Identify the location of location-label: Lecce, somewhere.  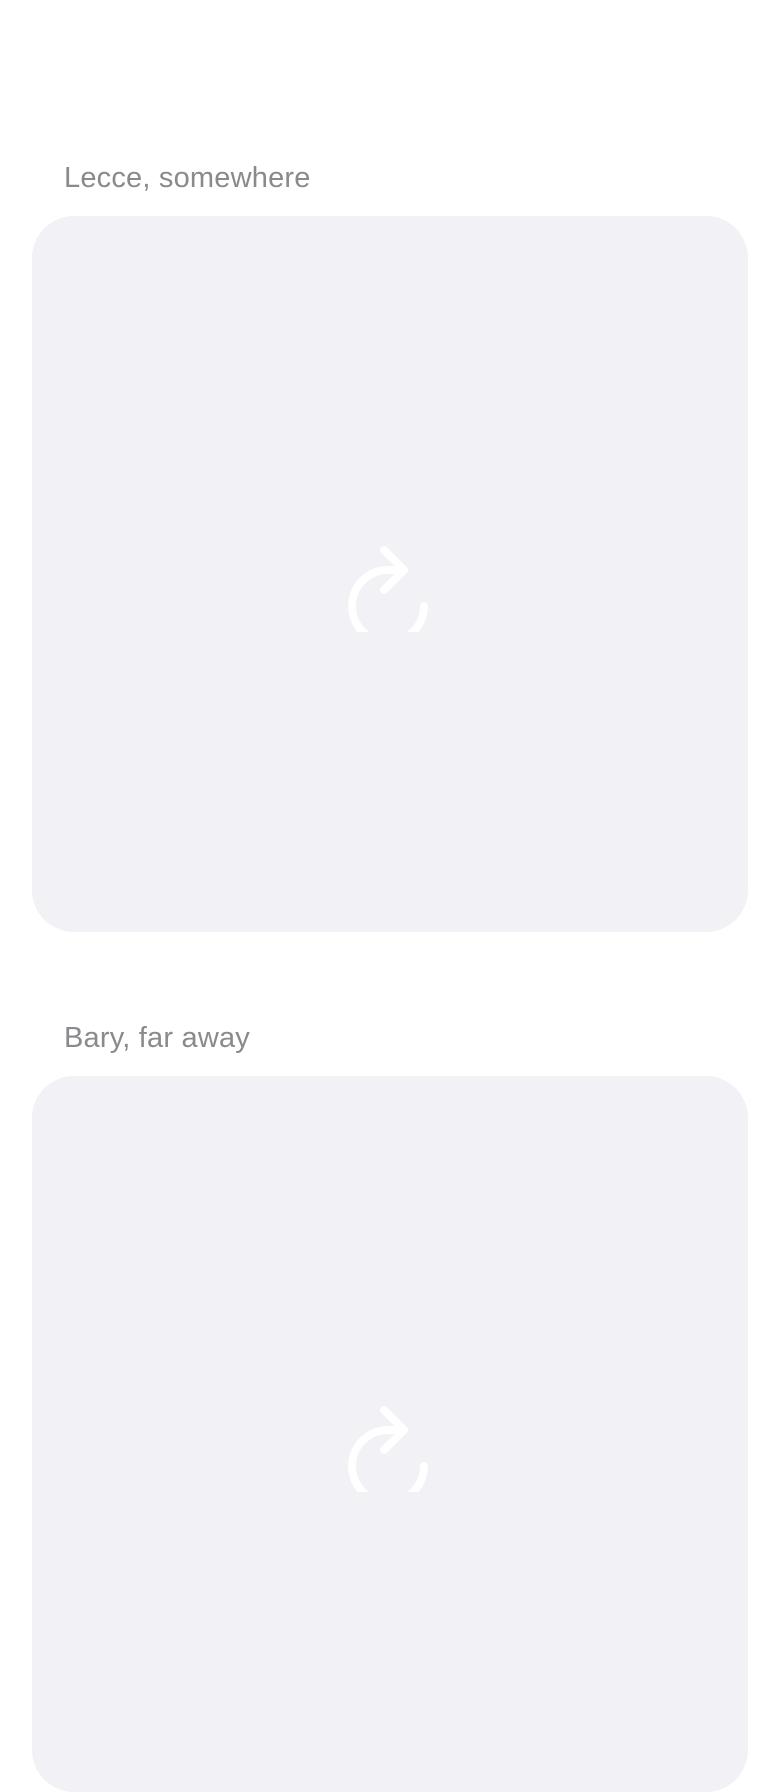
(187, 178).